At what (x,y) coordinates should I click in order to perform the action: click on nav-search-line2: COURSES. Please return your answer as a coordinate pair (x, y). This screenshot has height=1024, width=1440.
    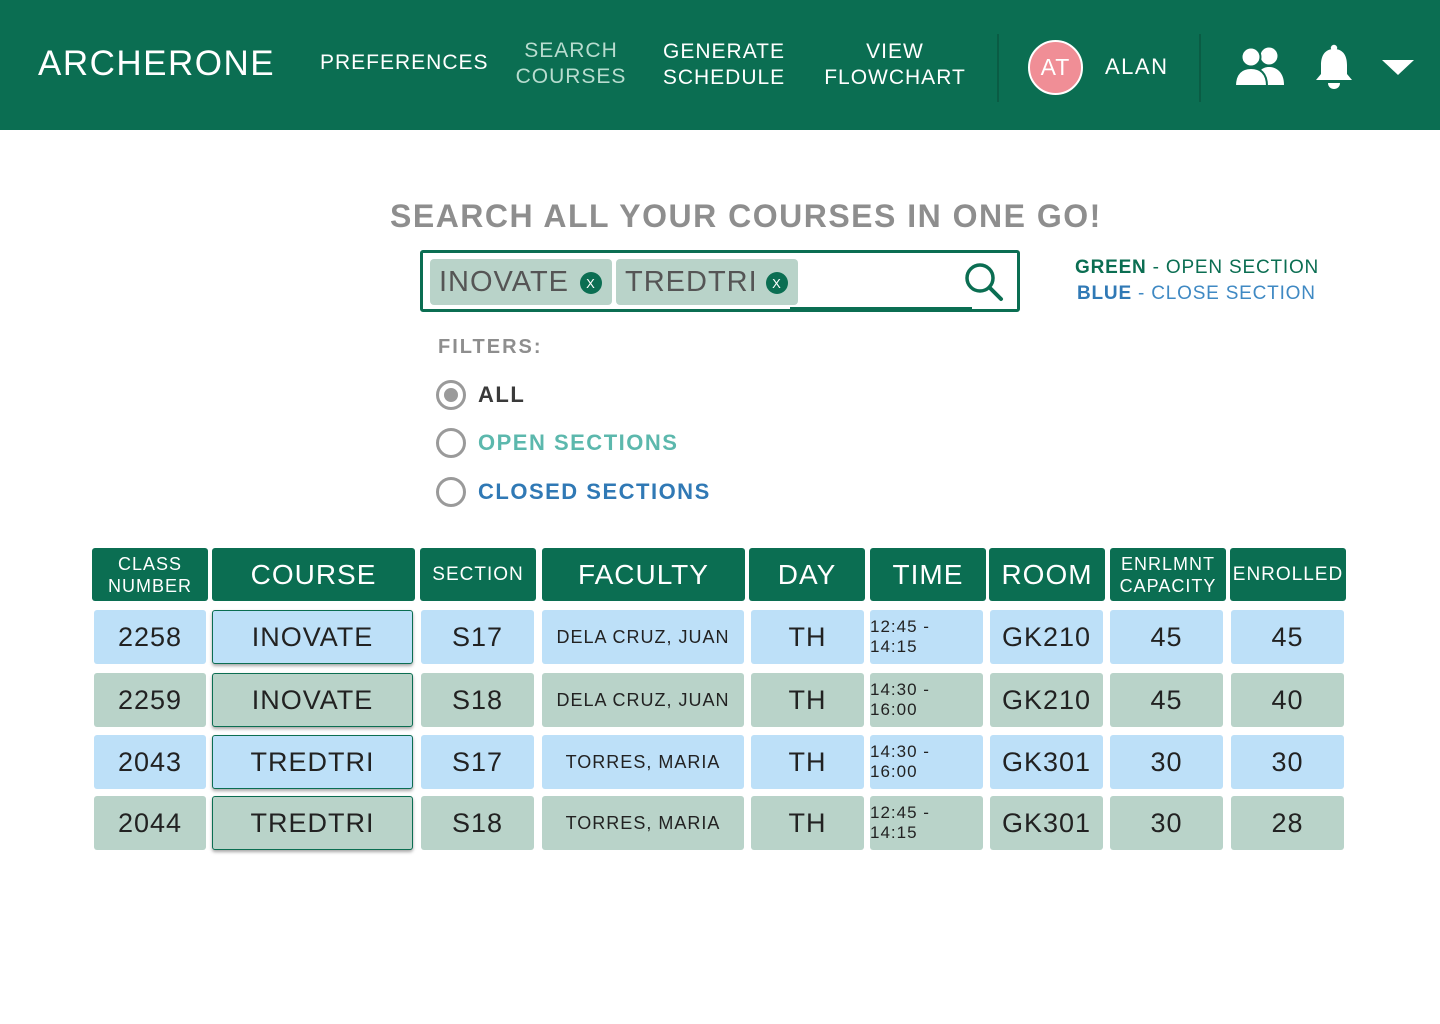
    Looking at the image, I should click on (571, 76).